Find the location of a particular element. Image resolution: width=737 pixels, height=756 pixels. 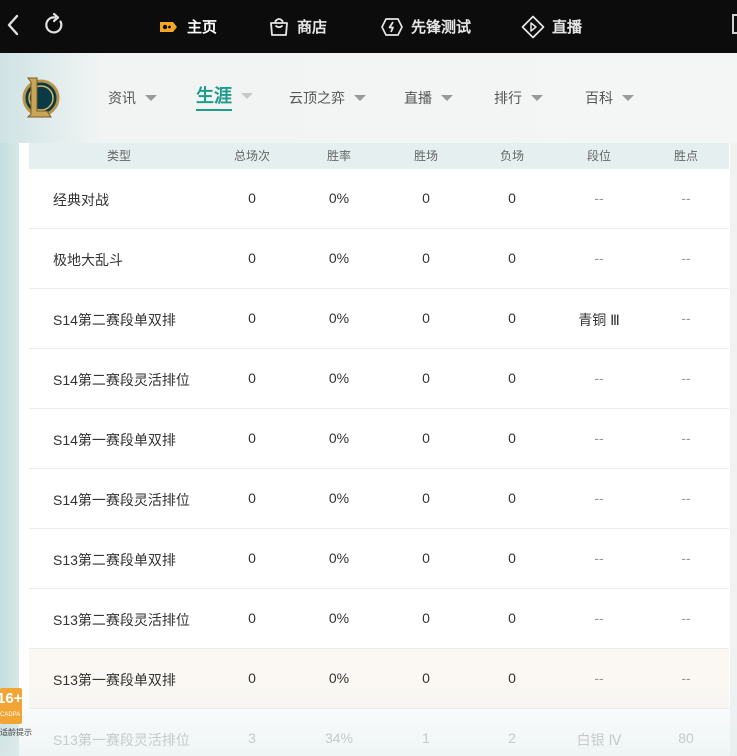

cell-type: S13第一赛段单双排 is located at coordinates (114, 680).